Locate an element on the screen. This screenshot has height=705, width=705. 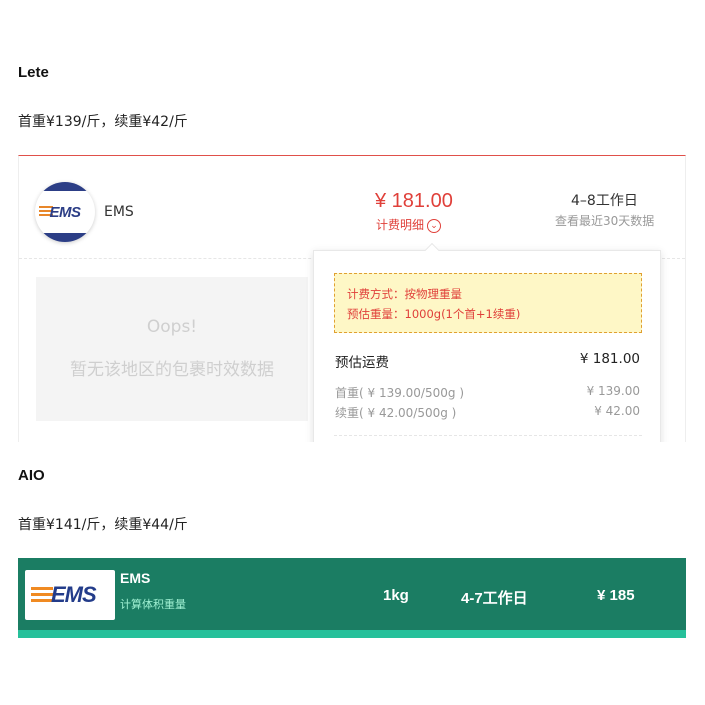
chevron-down-icon: ⌄ is located at coordinates (434, 225).